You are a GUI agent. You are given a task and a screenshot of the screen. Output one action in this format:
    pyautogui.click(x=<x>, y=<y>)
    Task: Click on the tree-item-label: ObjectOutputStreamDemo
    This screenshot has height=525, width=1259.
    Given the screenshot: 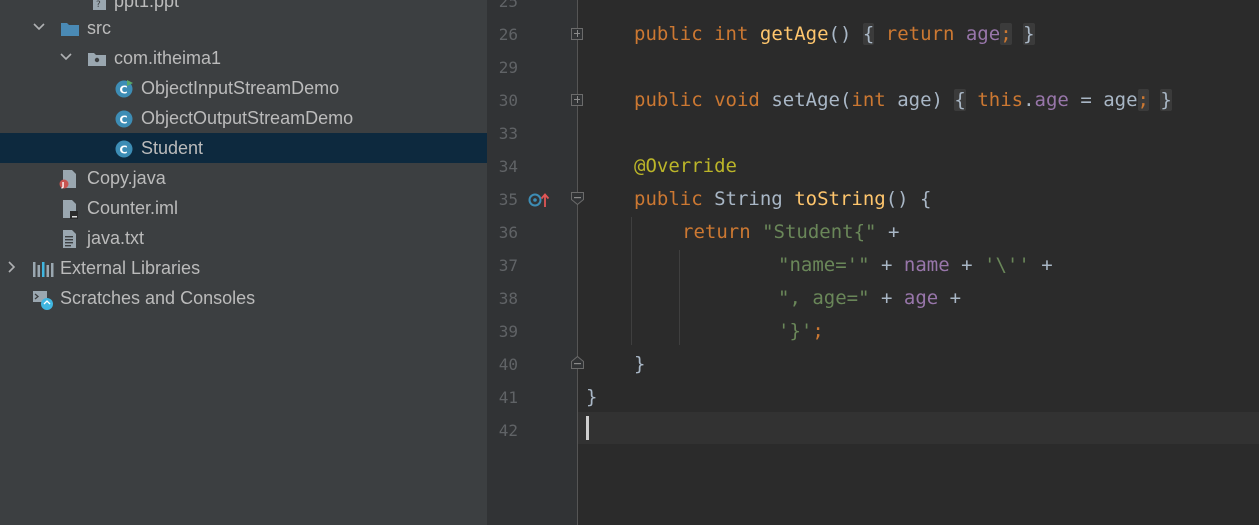 What is the action you would take?
    pyautogui.click(x=247, y=118)
    